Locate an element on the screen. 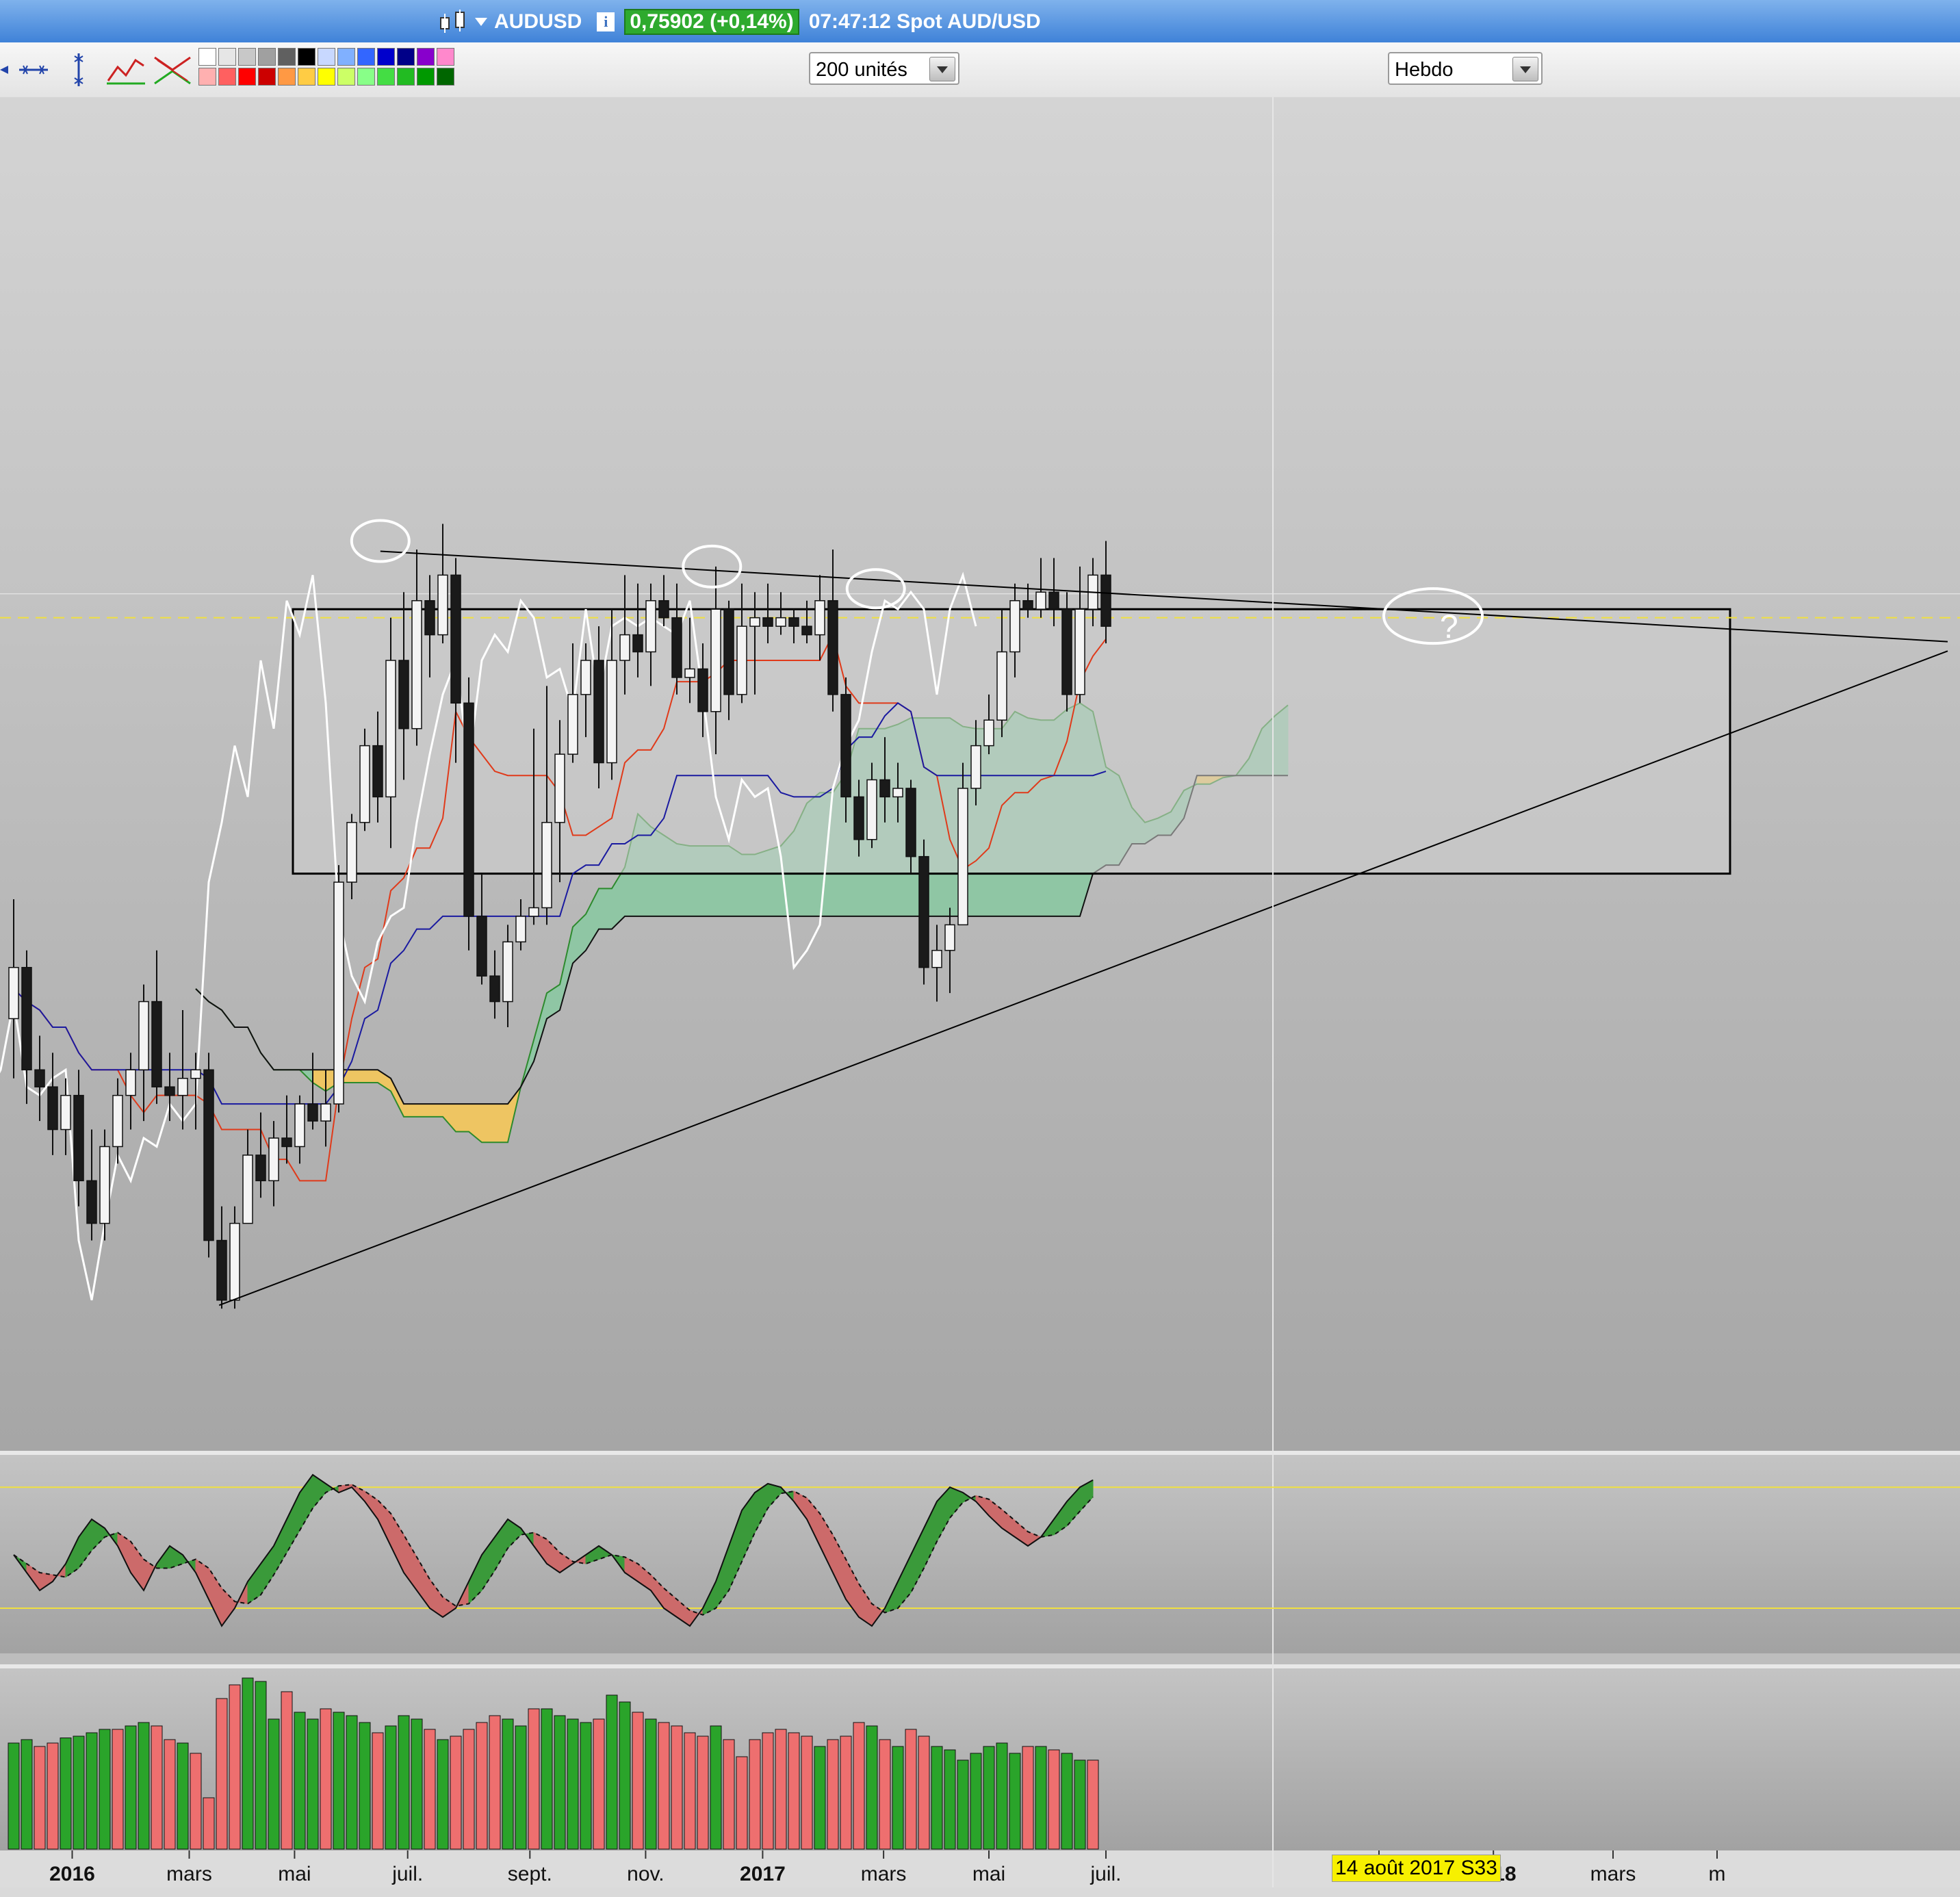  info-icon: i is located at coordinates (606, 21).